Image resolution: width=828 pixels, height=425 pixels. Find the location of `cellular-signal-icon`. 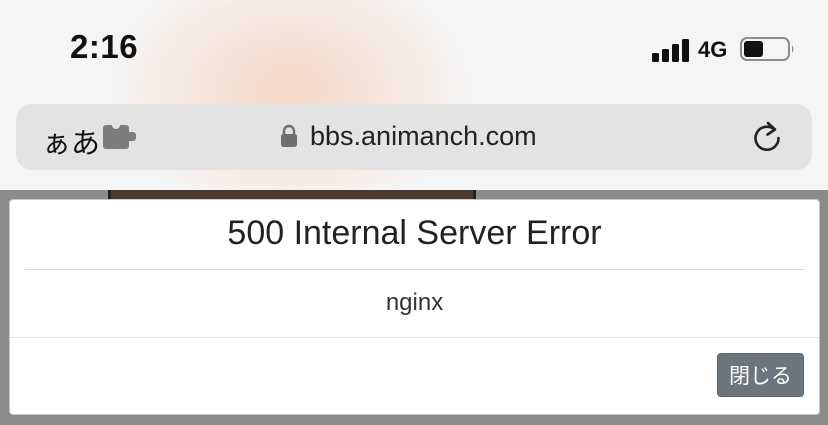

cellular-signal-icon is located at coordinates (670, 50).